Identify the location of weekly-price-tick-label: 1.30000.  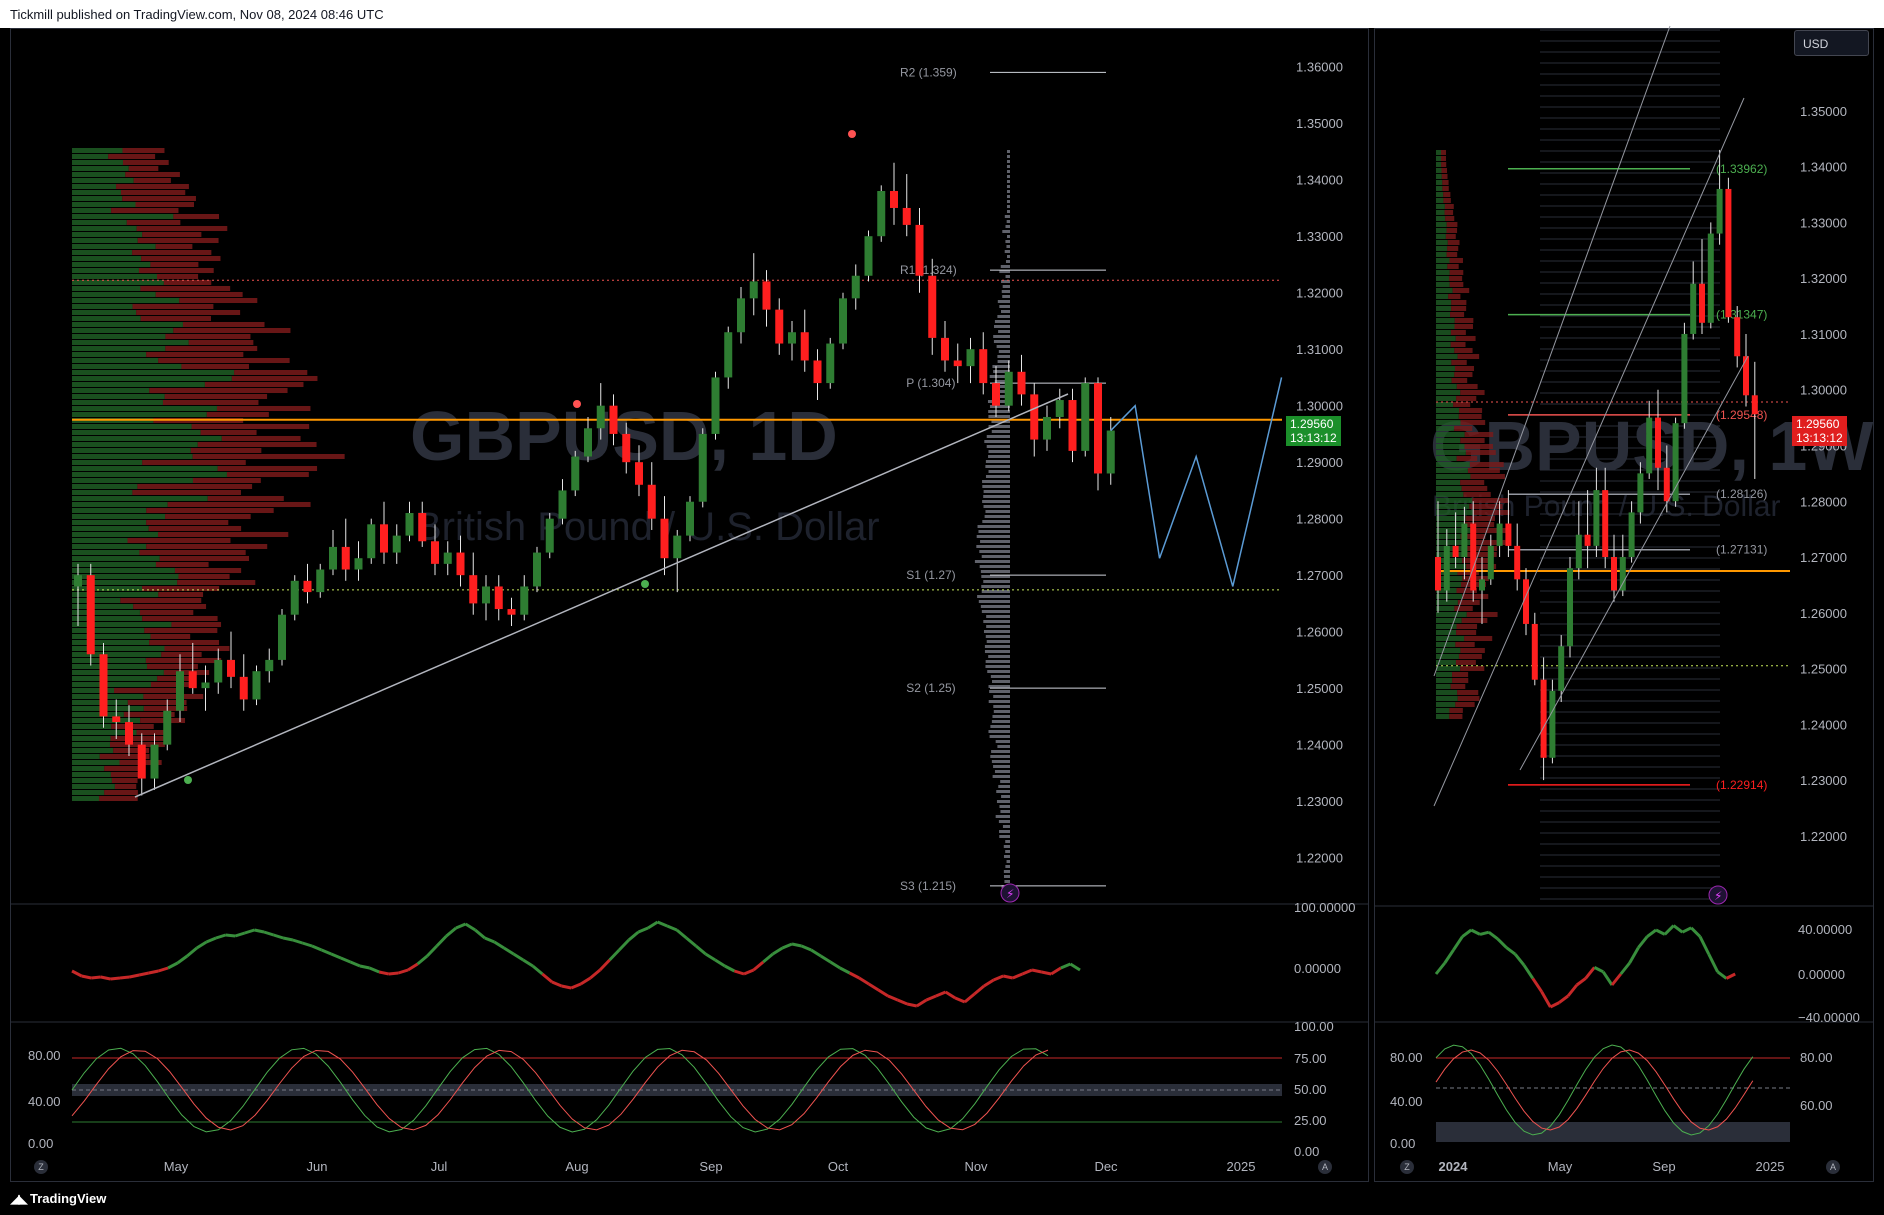
(1823, 390).